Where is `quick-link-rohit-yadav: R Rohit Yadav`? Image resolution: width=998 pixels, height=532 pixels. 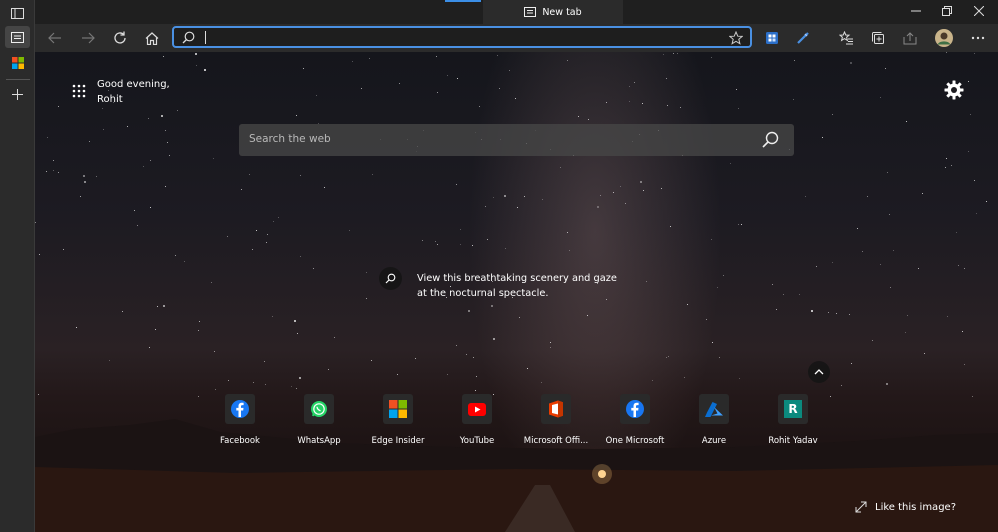 quick-link-rohit-yadav: R Rohit Yadav is located at coordinates (793, 424).